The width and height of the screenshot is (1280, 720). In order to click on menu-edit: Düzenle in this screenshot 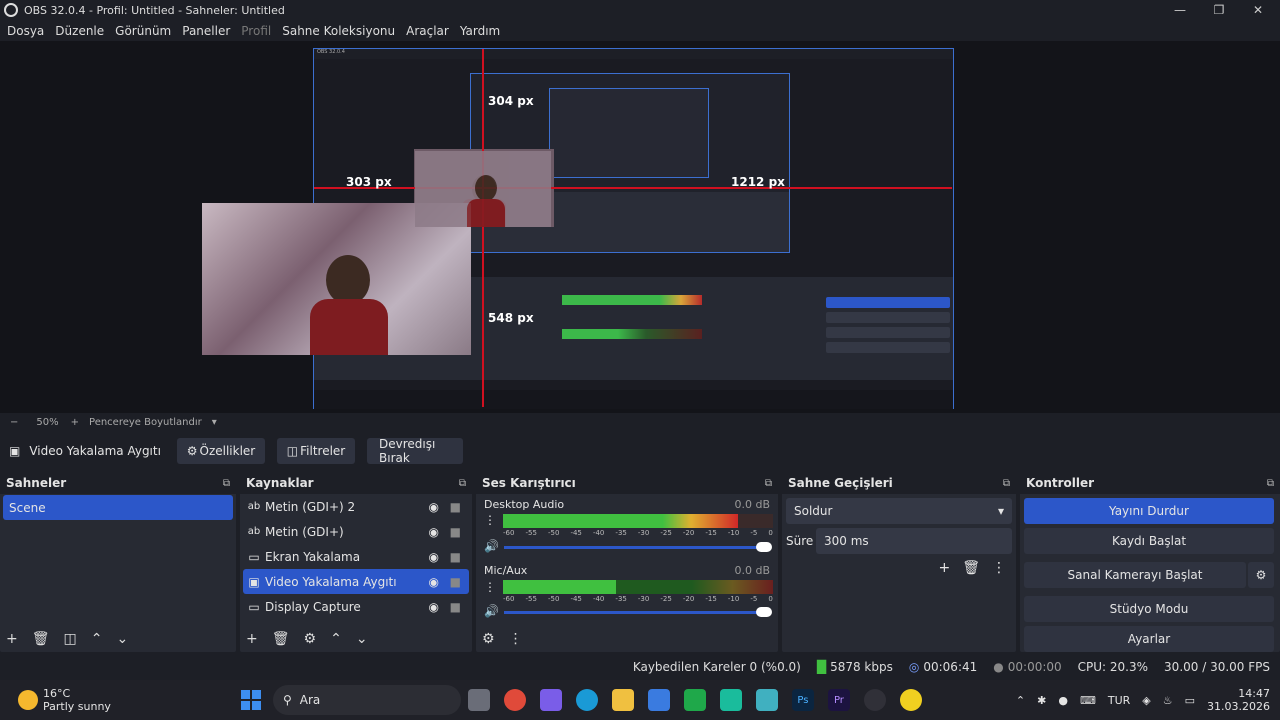, I will do `click(79, 31)`.